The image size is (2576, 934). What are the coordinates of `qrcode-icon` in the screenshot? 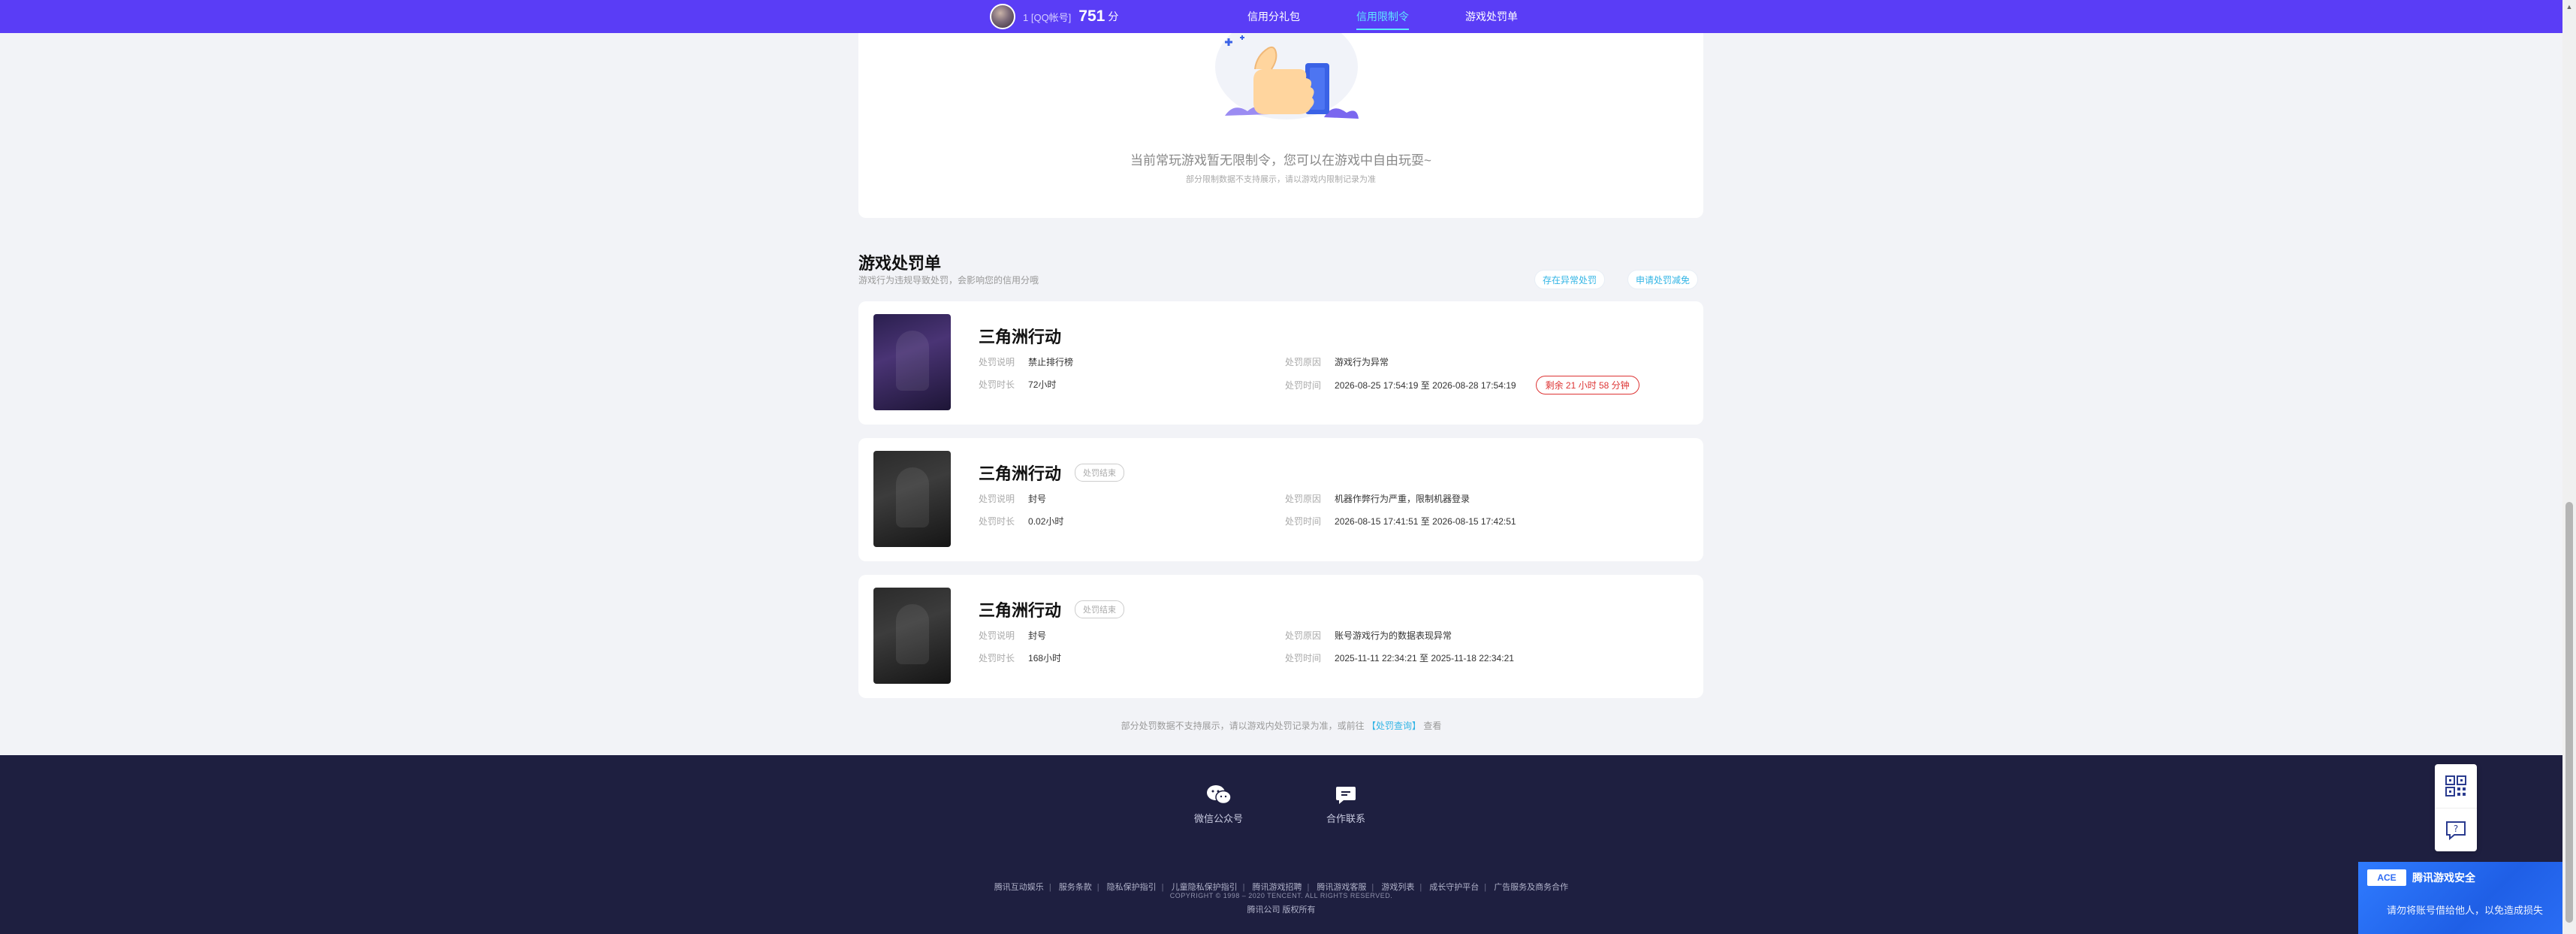 It's located at (2456, 786).